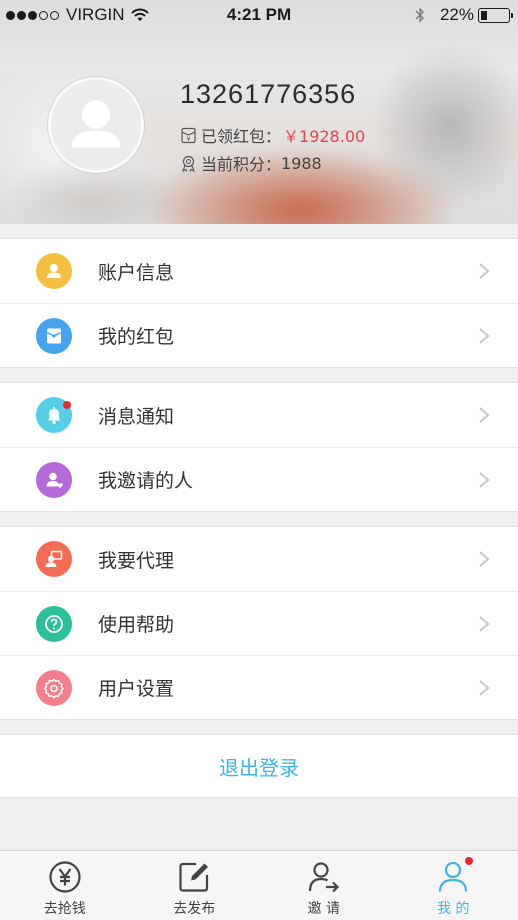  What do you see at coordinates (136, 560) in the screenshot?
I see `menu-label: 我要代理` at bounding box center [136, 560].